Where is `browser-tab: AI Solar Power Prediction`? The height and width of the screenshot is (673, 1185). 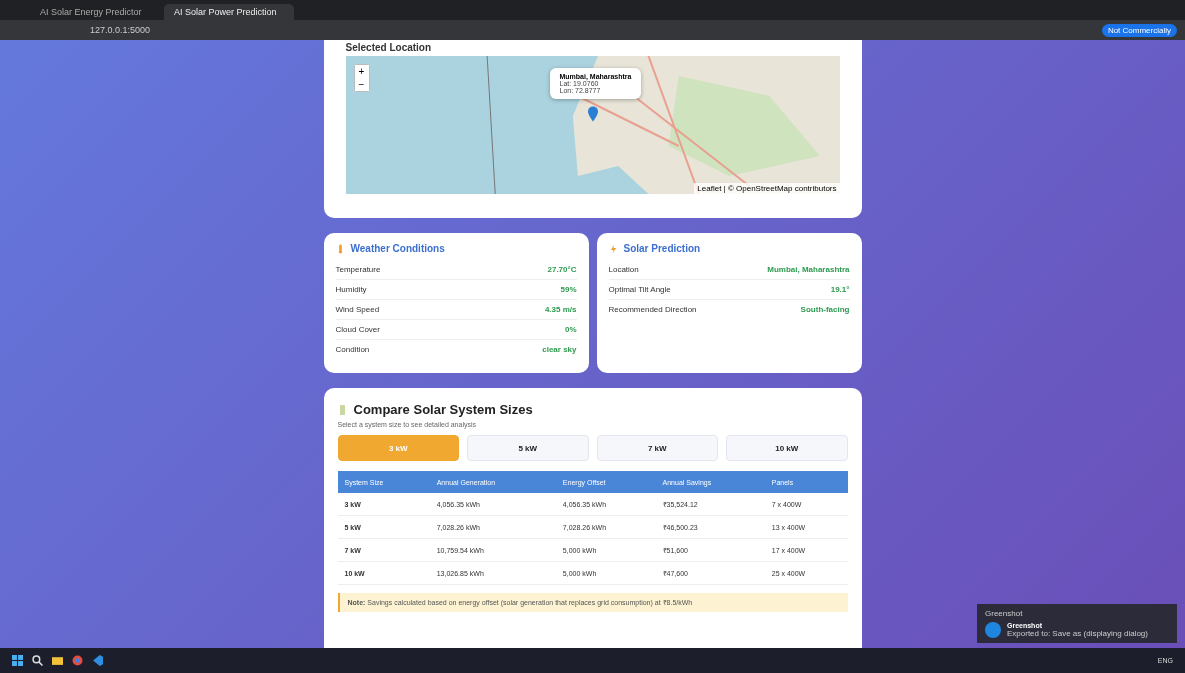 browser-tab: AI Solar Power Prediction is located at coordinates (229, 12).